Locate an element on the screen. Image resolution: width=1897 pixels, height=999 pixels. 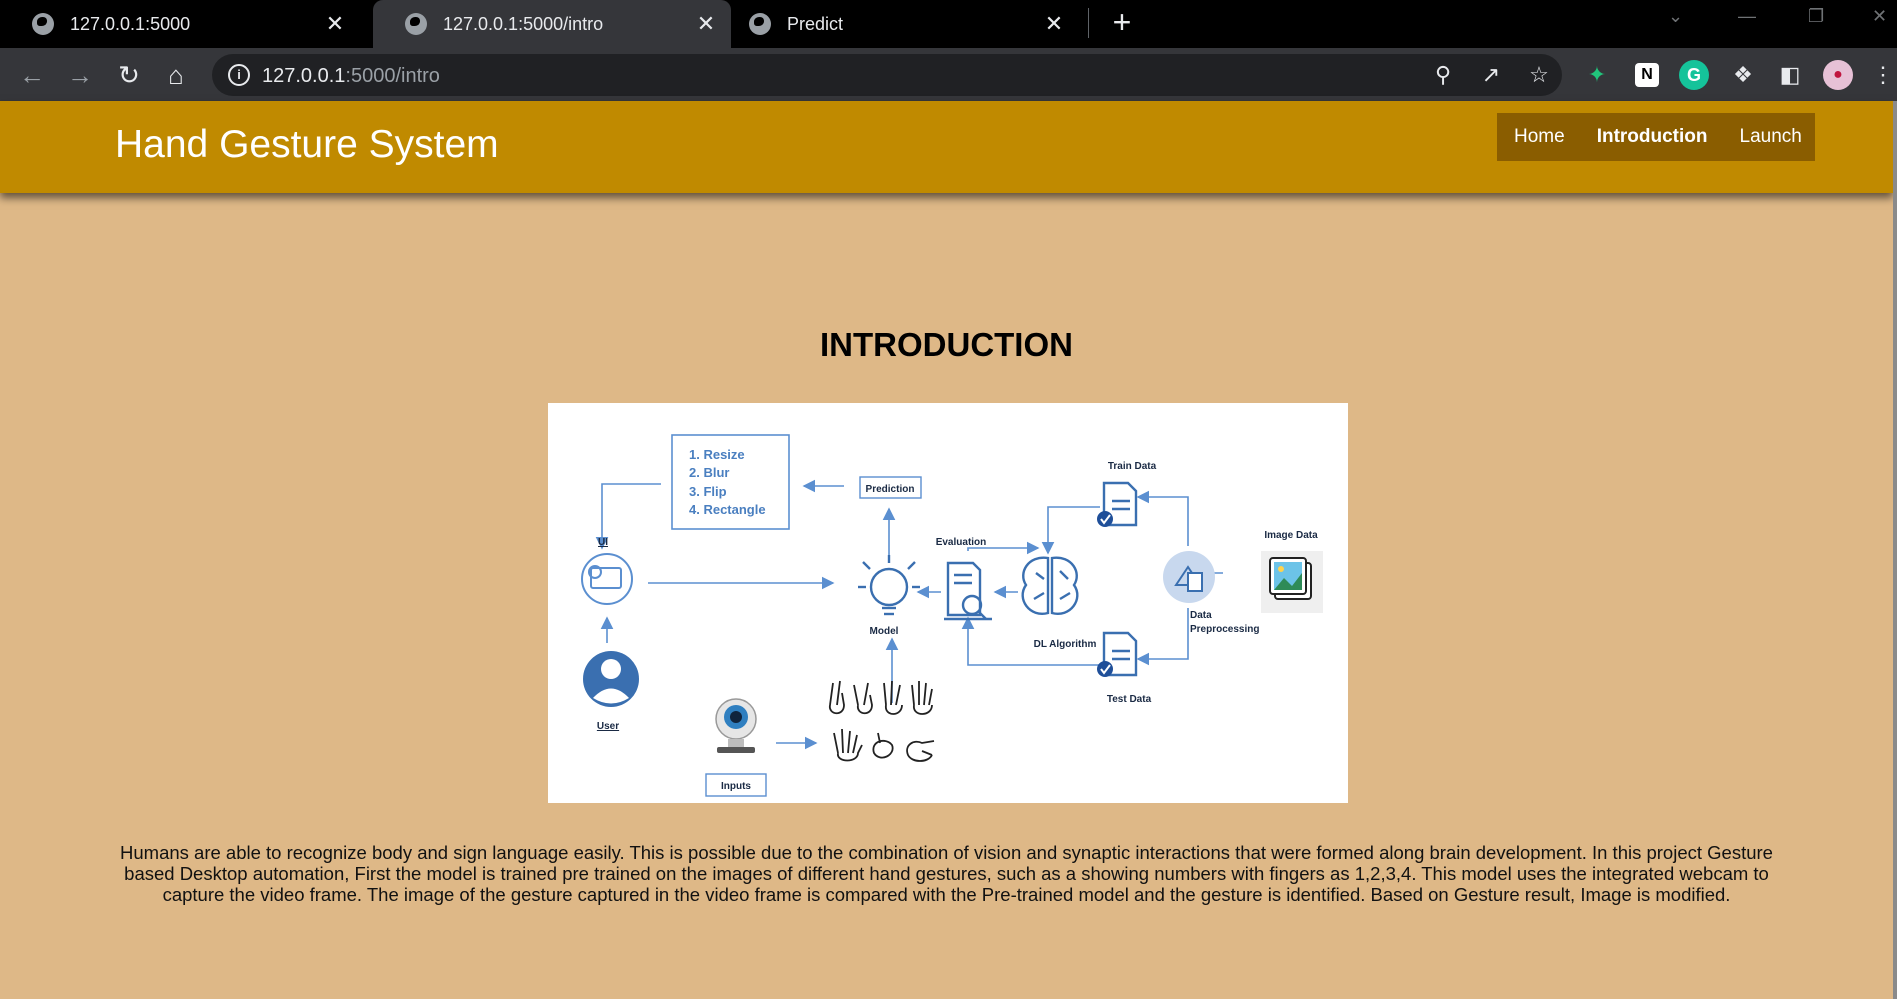
hand-gestures-icon is located at coordinates (882, 721).